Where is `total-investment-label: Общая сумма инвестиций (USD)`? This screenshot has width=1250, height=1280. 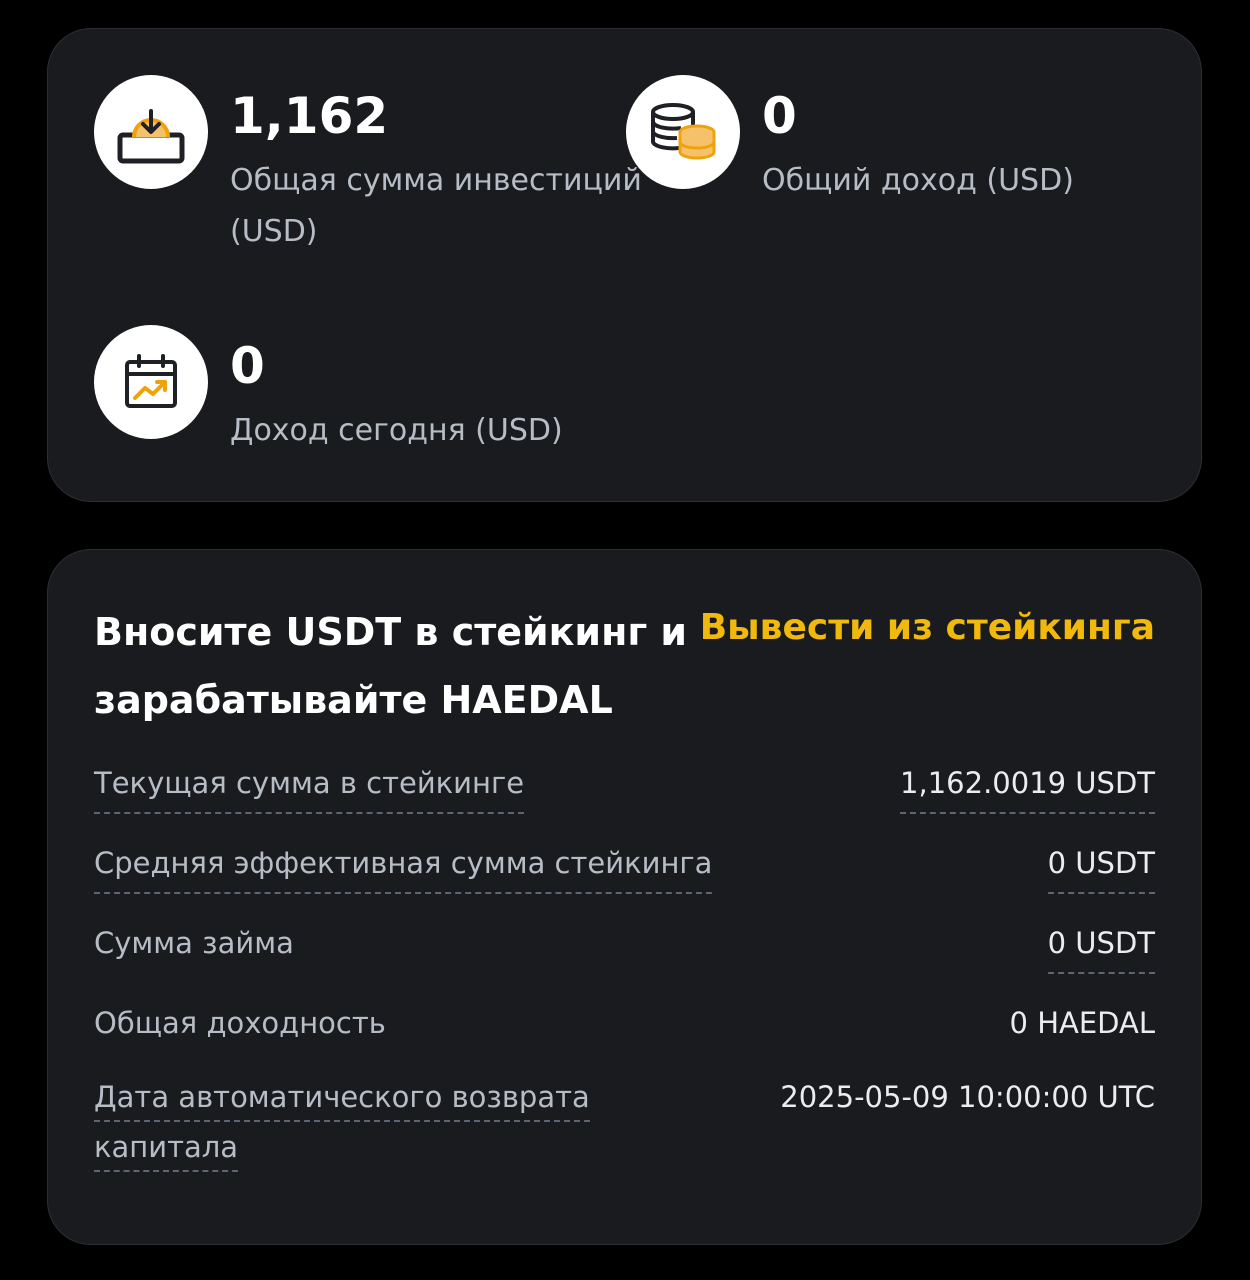 total-investment-label: Общая сумма инвестиций (USD) is located at coordinates (436, 206).